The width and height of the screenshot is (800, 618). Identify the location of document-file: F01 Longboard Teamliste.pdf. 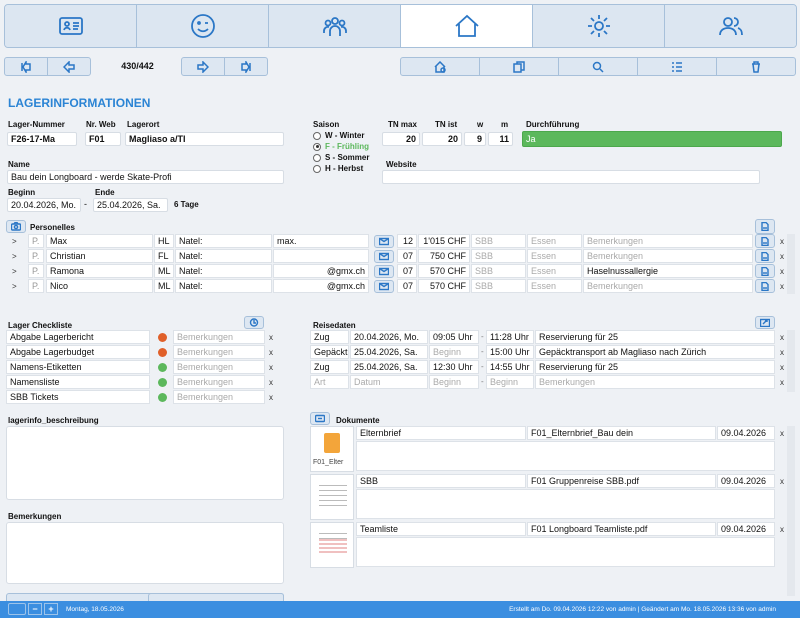
(621, 529).